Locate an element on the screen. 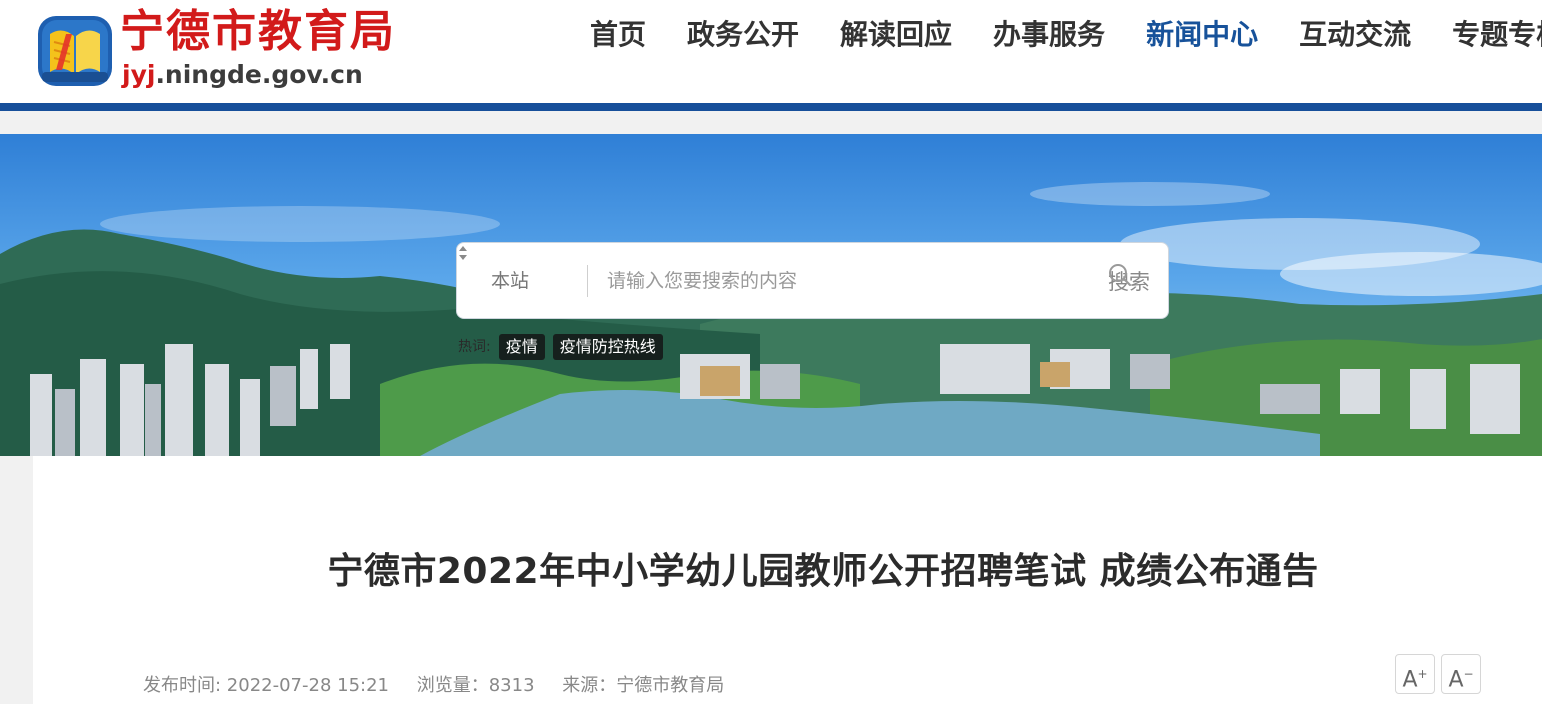  nav-item-home: 首页 is located at coordinates (618, 35).